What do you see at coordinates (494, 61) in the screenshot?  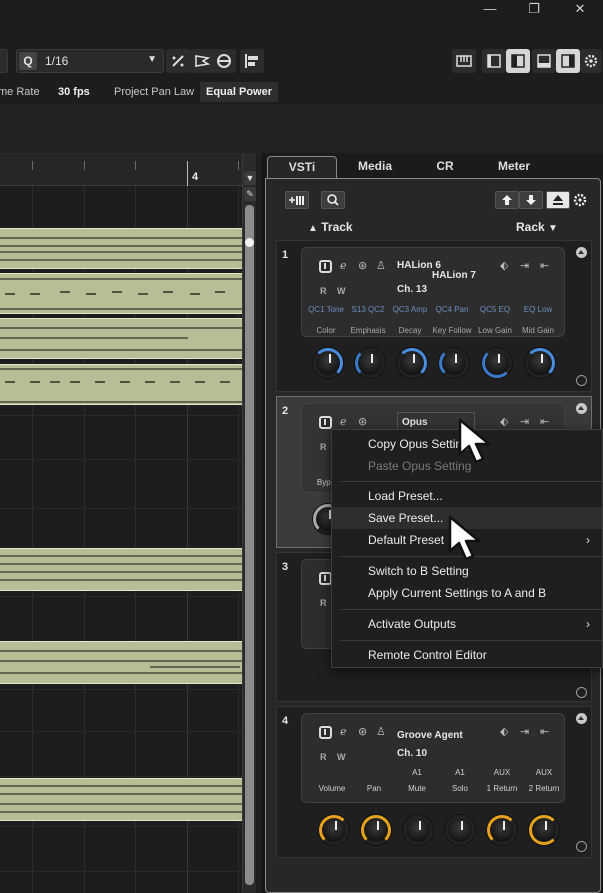 I see `left-zone-toggle` at bounding box center [494, 61].